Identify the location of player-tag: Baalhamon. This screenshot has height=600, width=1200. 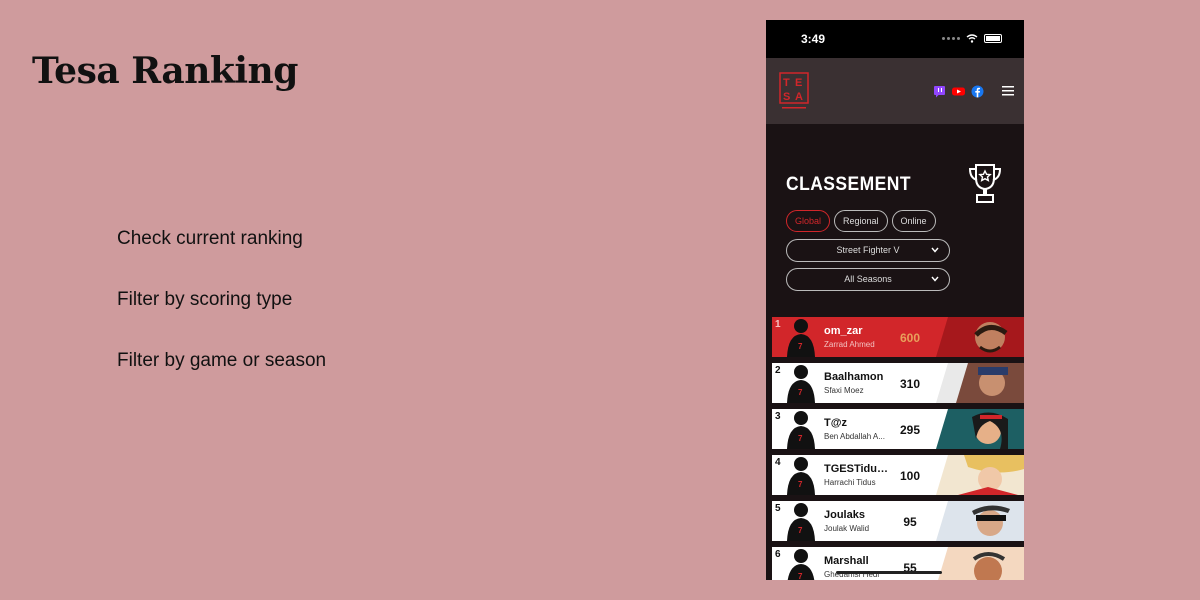
(854, 377).